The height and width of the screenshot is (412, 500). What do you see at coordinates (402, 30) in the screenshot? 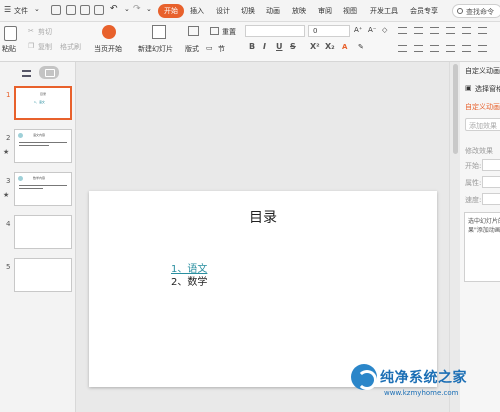
I see `bullet-list-icon` at bounding box center [402, 30].